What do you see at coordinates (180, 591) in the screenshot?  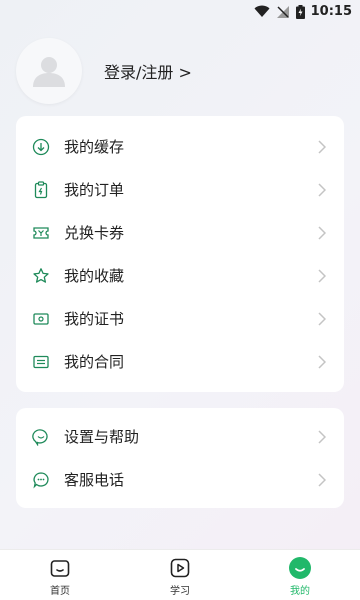 I see `tab-label-study: 学习` at bounding box center [180, 591].